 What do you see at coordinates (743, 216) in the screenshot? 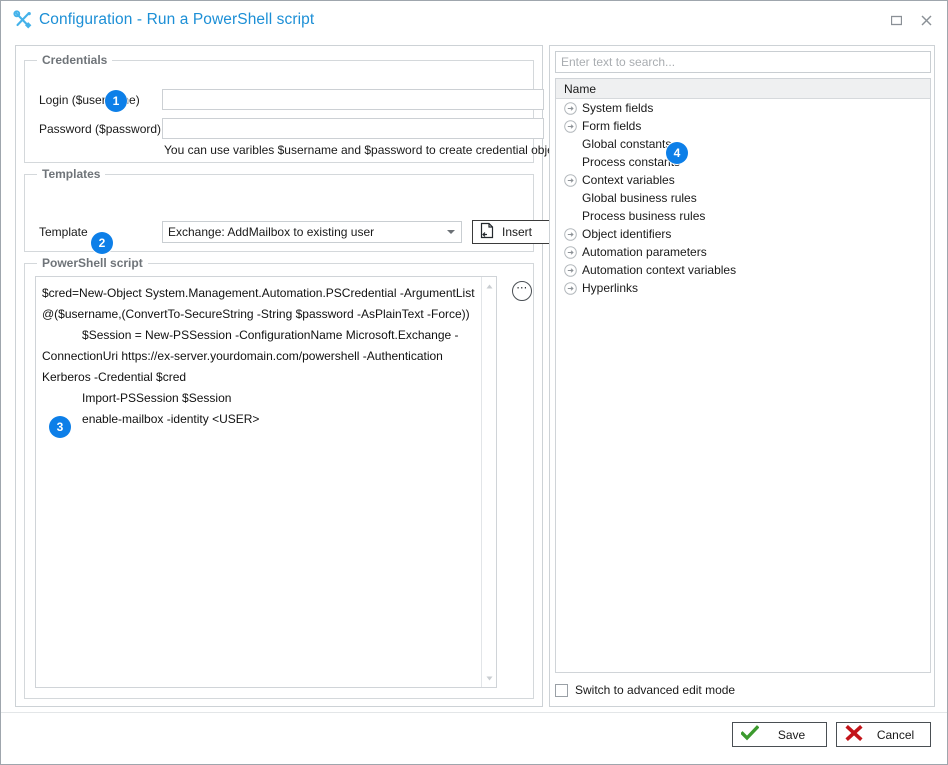
I see `tree-item: Process business rules` at bounding box center [743, 216].